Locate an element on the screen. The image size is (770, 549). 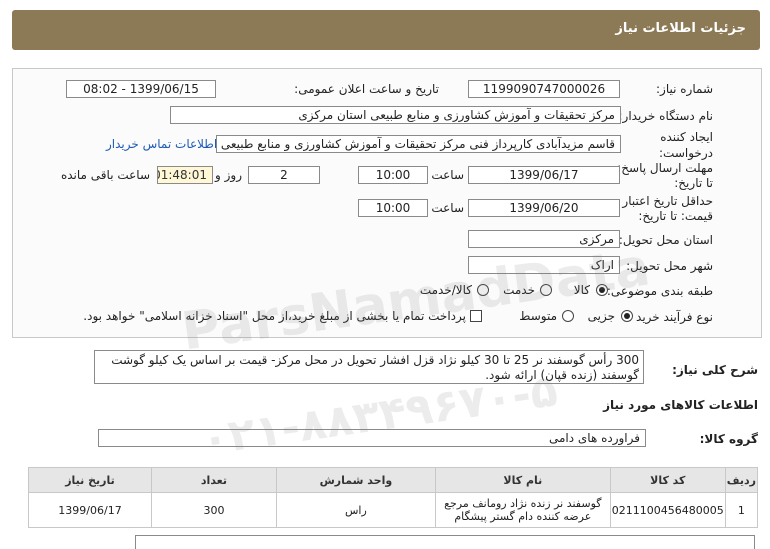
col-row-header: ردیف is located at coordinates (741, 480).